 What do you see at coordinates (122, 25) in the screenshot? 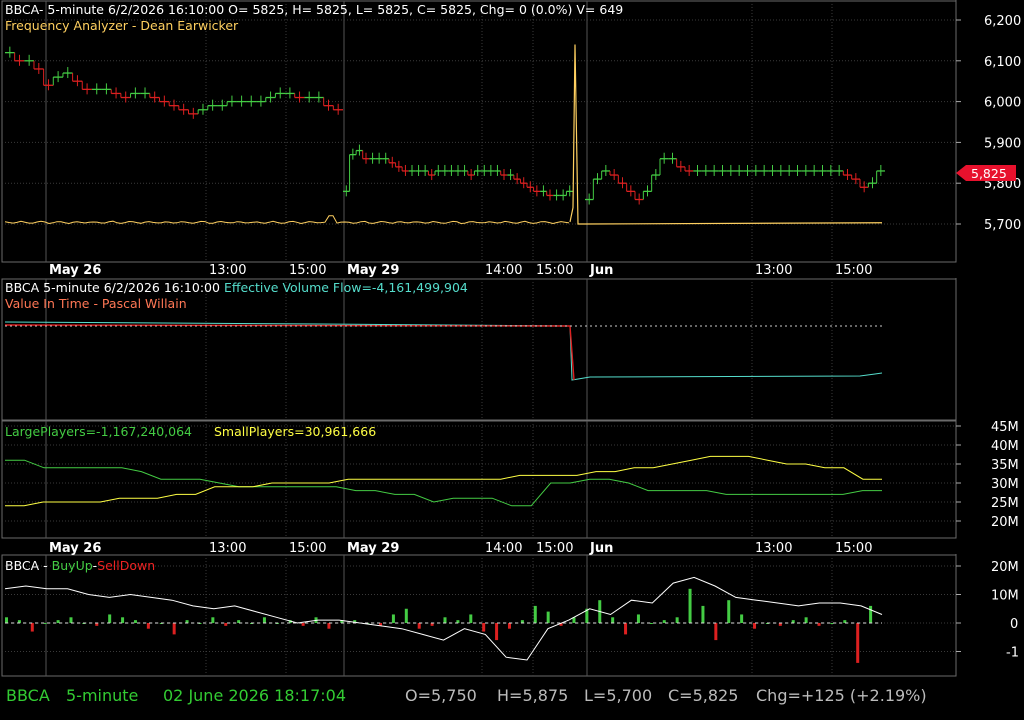
I see `price-panel-subtitle: Frequency Analyzer - Dean Earwicker` at bounding box center [122, 25].